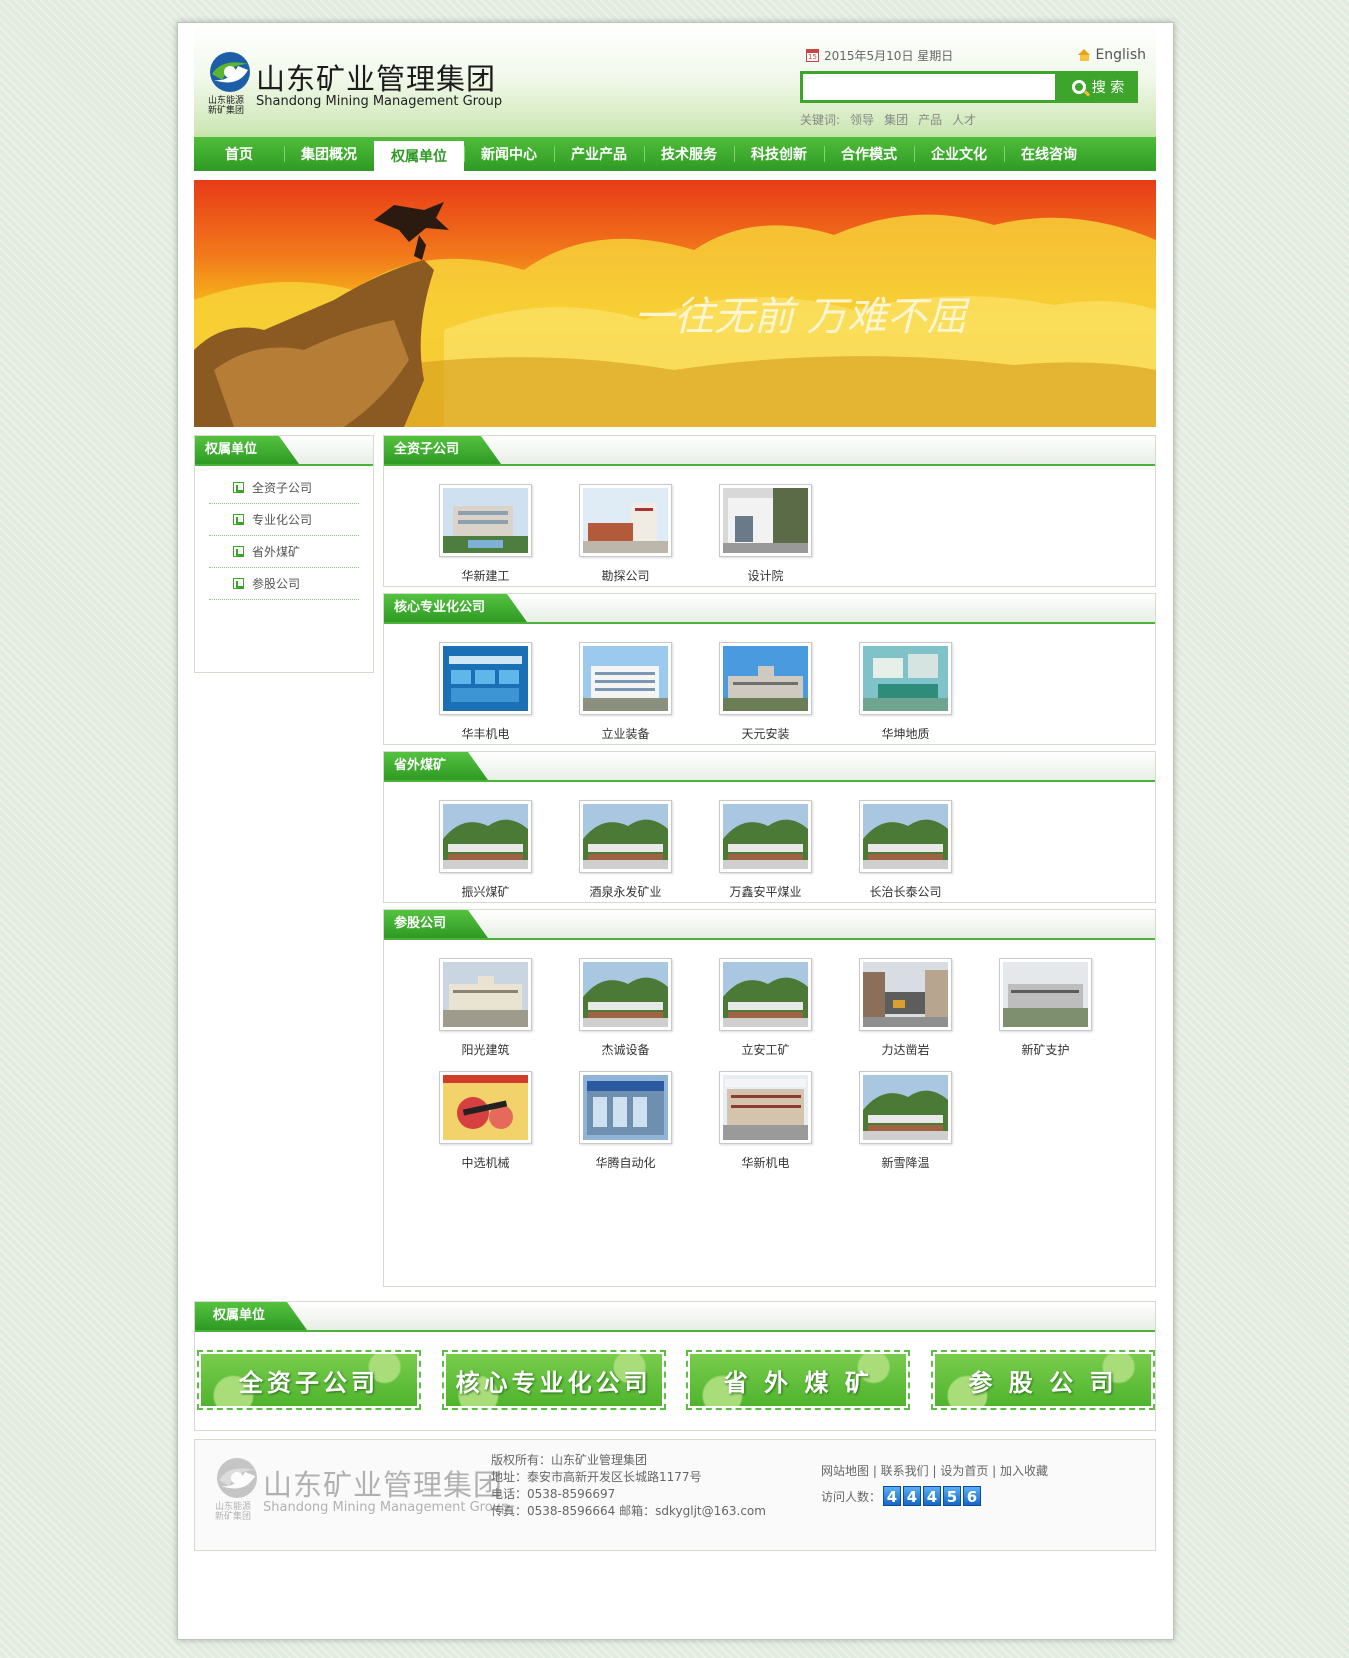  I want to click on unit-card: 华丰机电, so click(509, 698).